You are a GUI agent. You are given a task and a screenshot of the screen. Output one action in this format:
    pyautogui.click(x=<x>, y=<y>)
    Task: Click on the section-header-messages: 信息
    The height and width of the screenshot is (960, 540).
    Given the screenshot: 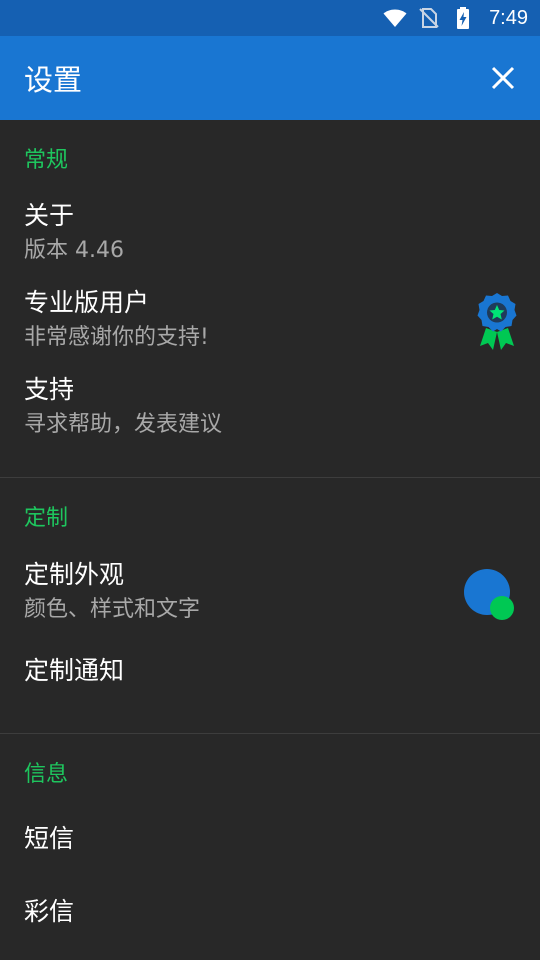 What is the action you would take?
    pyautogui.click(x=46, y=774)
    